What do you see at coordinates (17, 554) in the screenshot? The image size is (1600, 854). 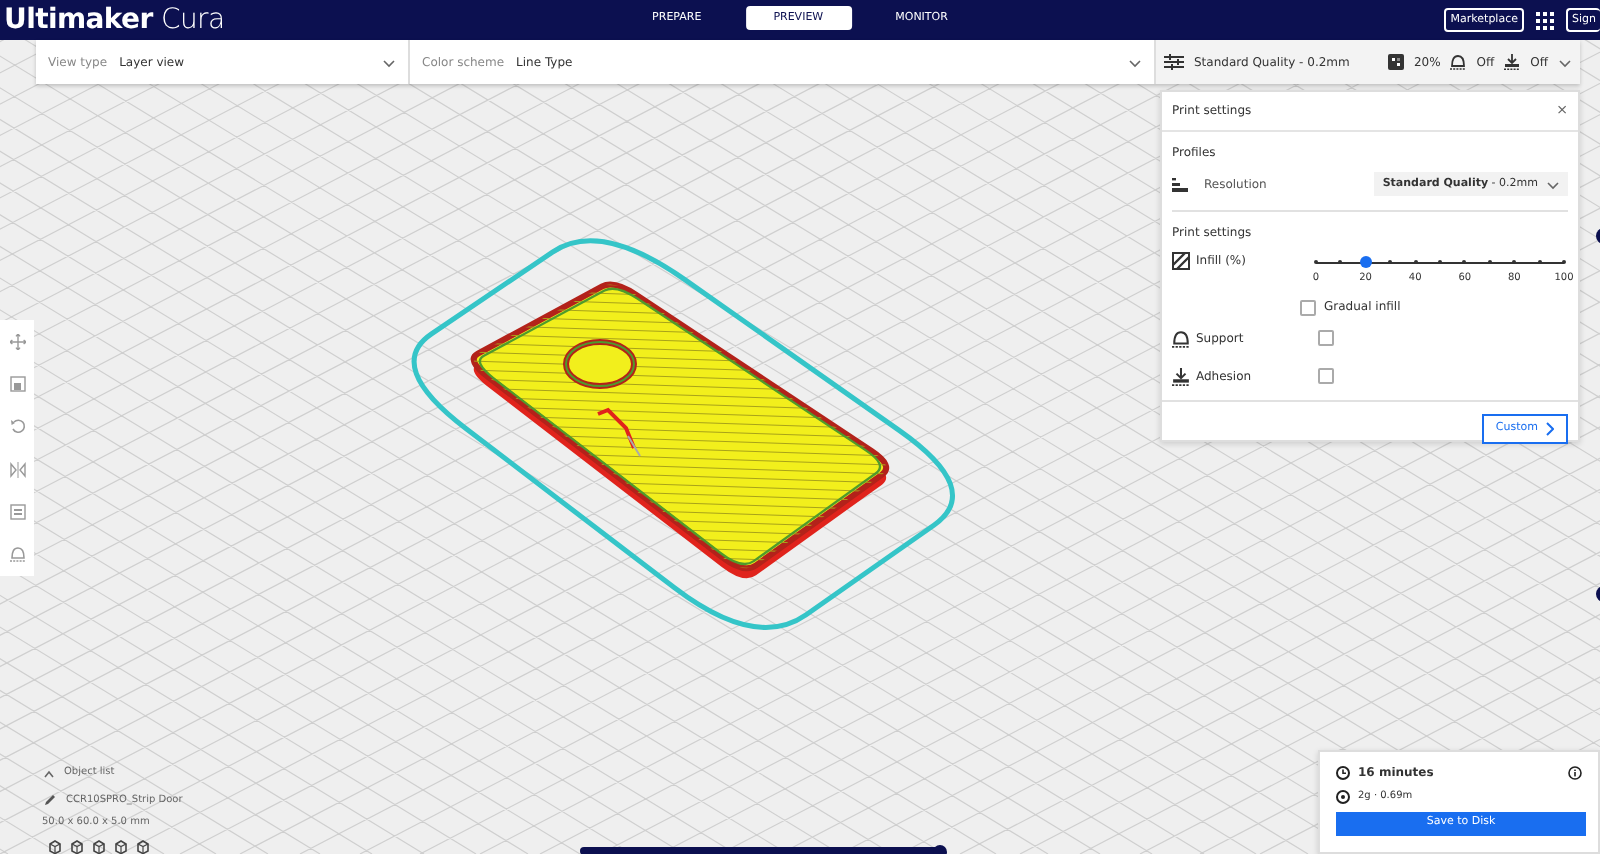 I see `support-blocker-icon` at bounding box center [17, 554].